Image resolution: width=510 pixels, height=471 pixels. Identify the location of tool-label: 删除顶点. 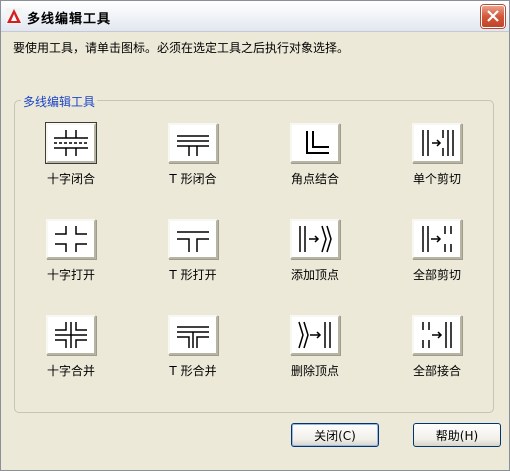
(314, 371).